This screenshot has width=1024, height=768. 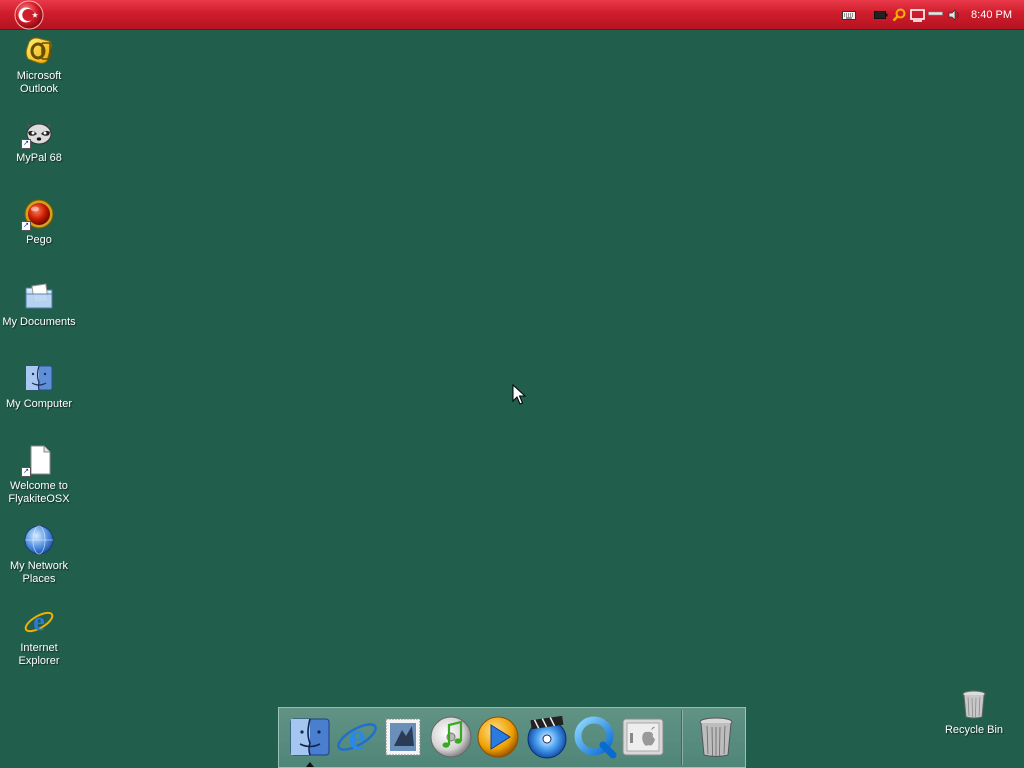 I want to click on dock-item-system-preferences, so click(x=643, y=737).